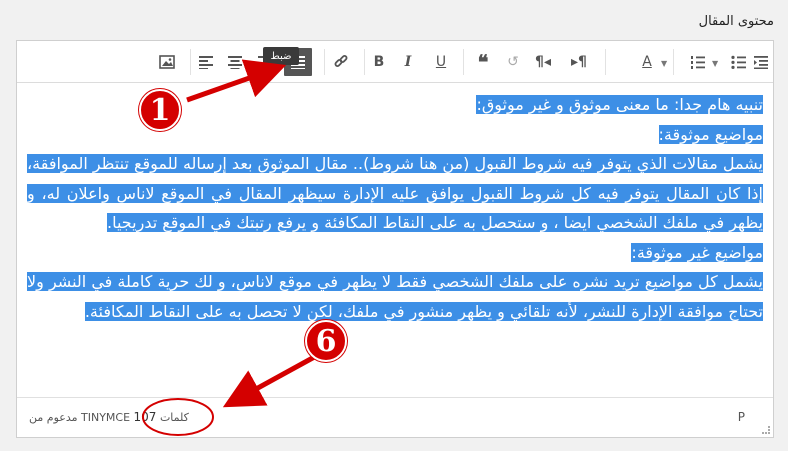 The image size is (788, 451). Describe the element at coordinates (326, 341) in the screenshot. I see `annotation-badge-6: 6` at that location.